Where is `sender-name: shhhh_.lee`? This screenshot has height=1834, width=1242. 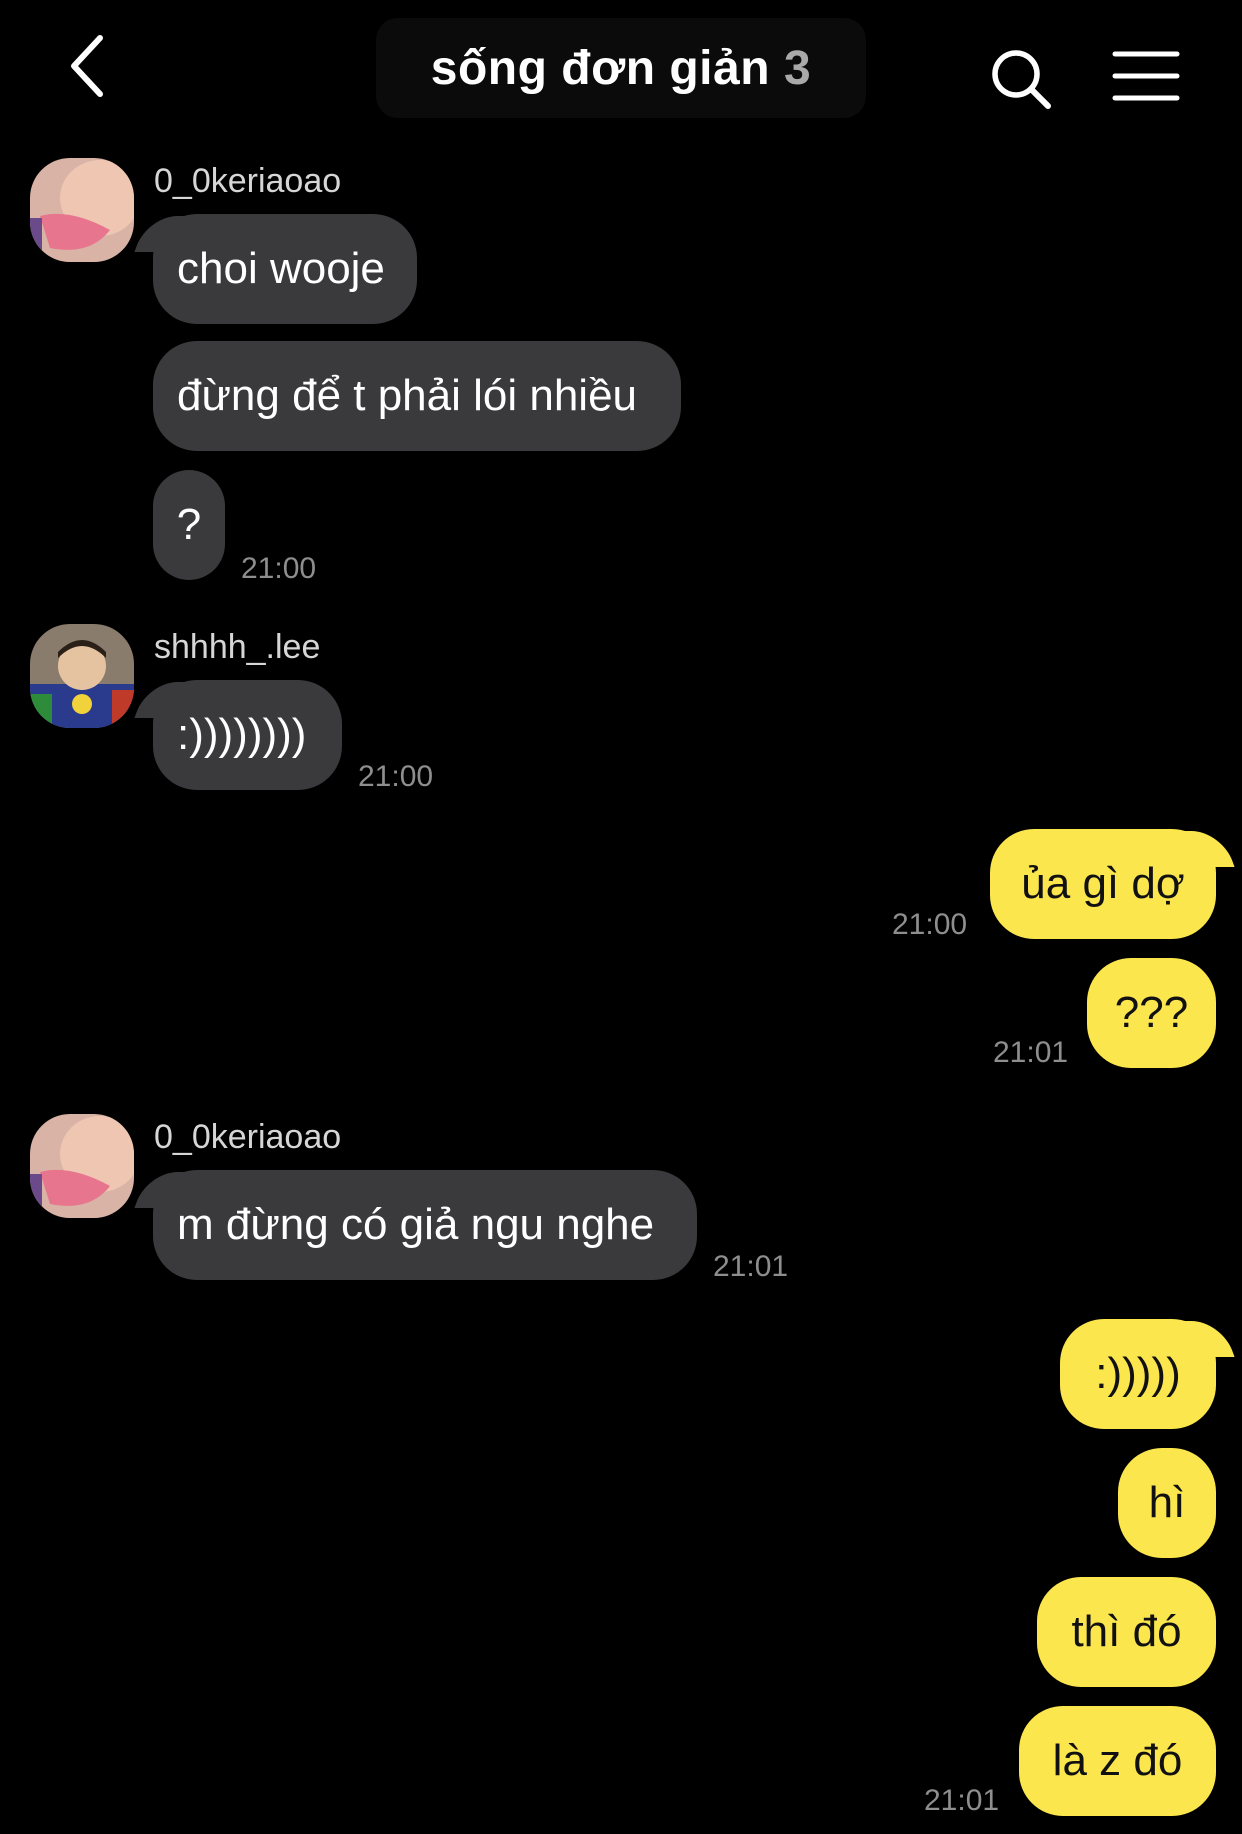 sender-name: shhhh_.lee is located at coordinates (237, 647).